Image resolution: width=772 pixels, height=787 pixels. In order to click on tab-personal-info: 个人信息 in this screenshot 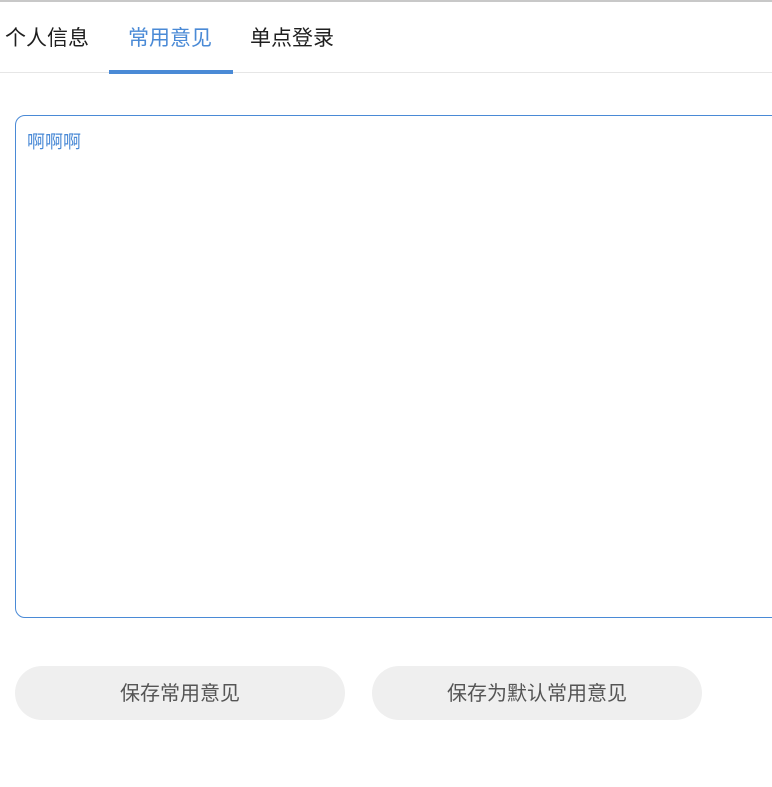, I will do `click(47, 37)`.